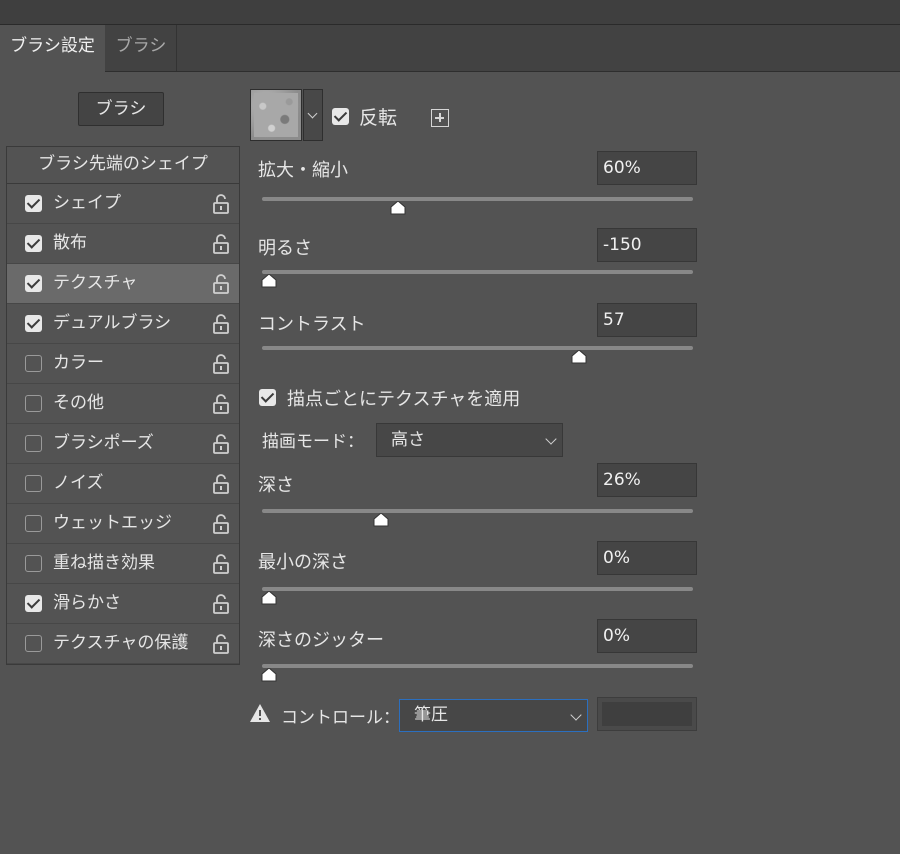  Describe the element at coordinates (269, 598) in the screenshot. I see `min-depth-slider-thumb` at that location.